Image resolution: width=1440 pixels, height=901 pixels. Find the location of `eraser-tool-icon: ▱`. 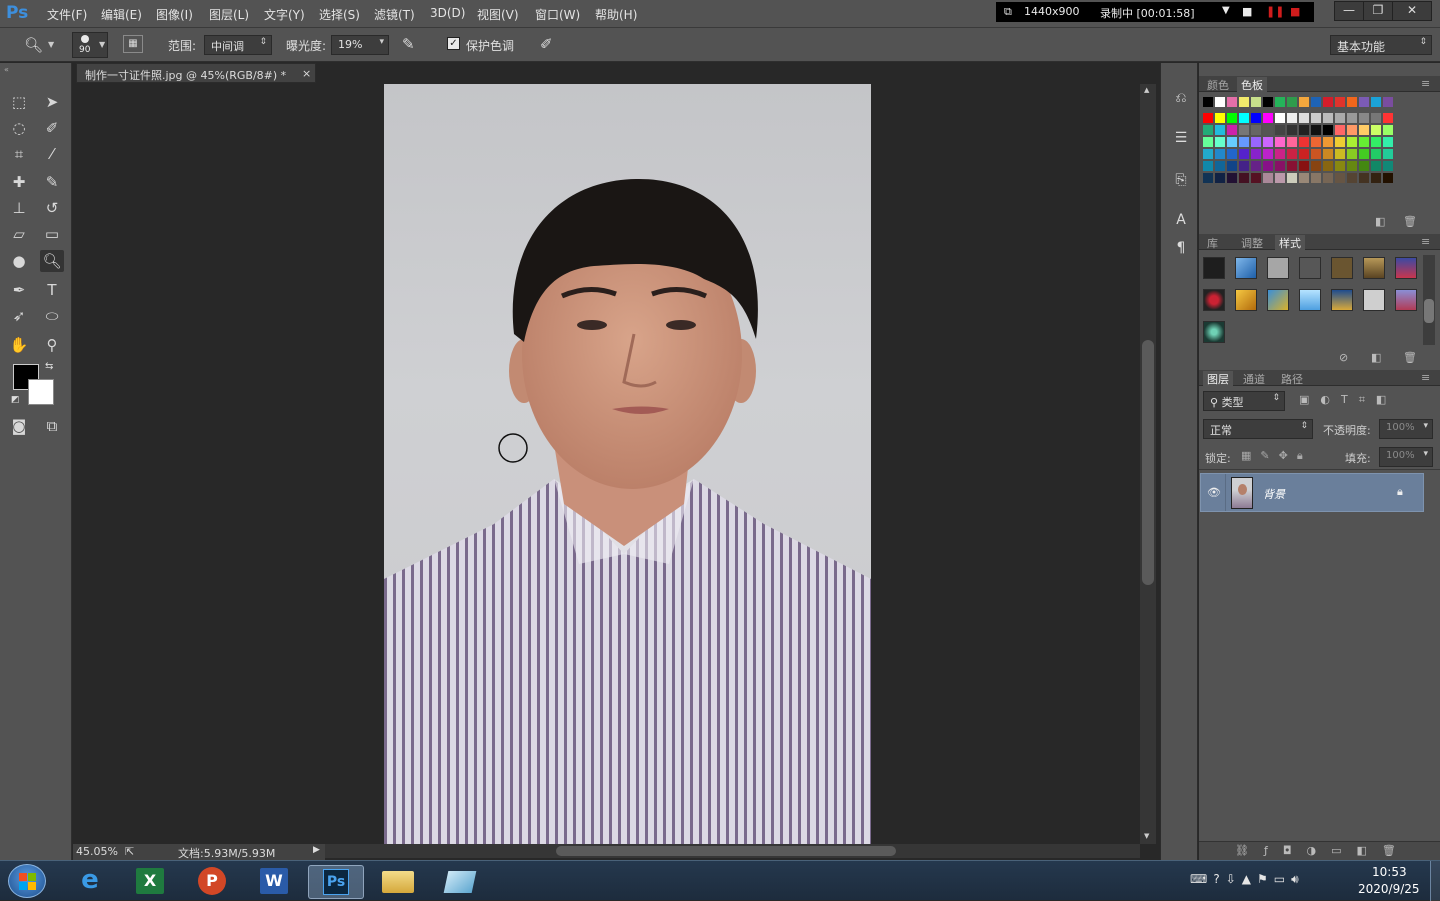

eraser-tool-icon: ▱ is located at coordinates (19, 234).